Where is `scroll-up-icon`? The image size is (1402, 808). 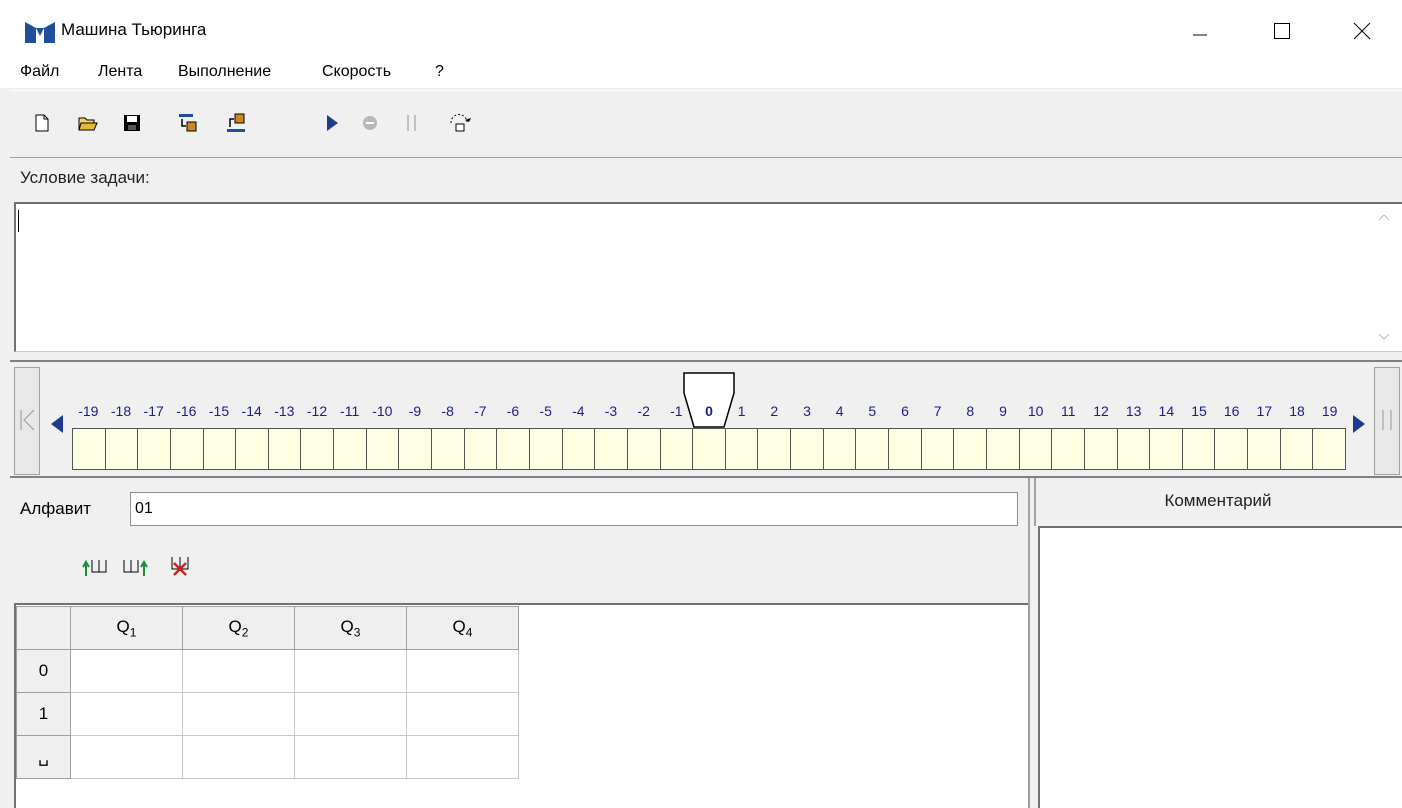 scroll-up-icon is located at coordinates (1384, 217).